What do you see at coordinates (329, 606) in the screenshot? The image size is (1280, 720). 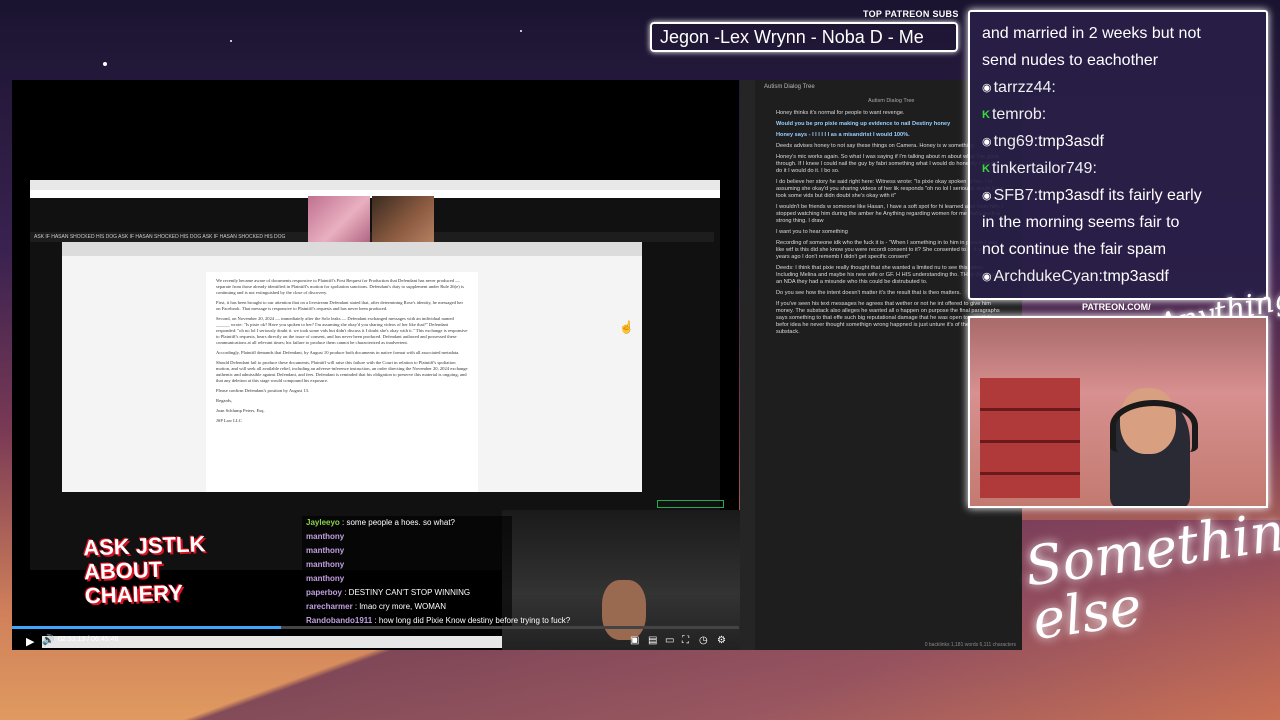 I see `video-chat-user: rarecharmer` at bounding box center [329, 606].